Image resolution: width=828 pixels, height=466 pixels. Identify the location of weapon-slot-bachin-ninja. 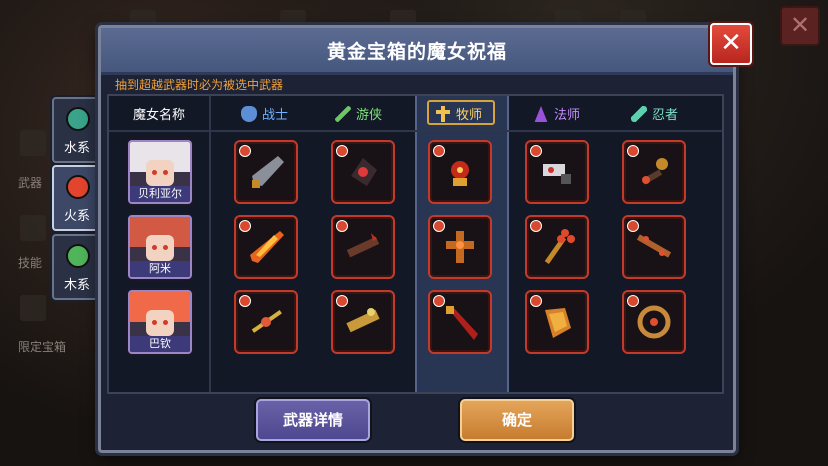
(654, 322).